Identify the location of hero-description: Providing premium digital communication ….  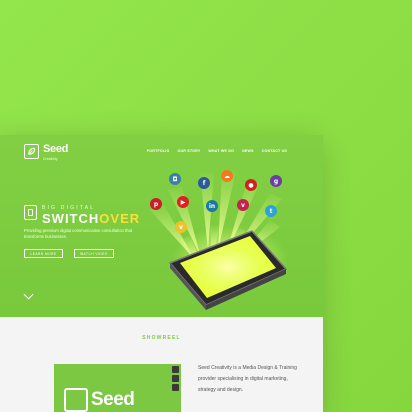
(78, 233).